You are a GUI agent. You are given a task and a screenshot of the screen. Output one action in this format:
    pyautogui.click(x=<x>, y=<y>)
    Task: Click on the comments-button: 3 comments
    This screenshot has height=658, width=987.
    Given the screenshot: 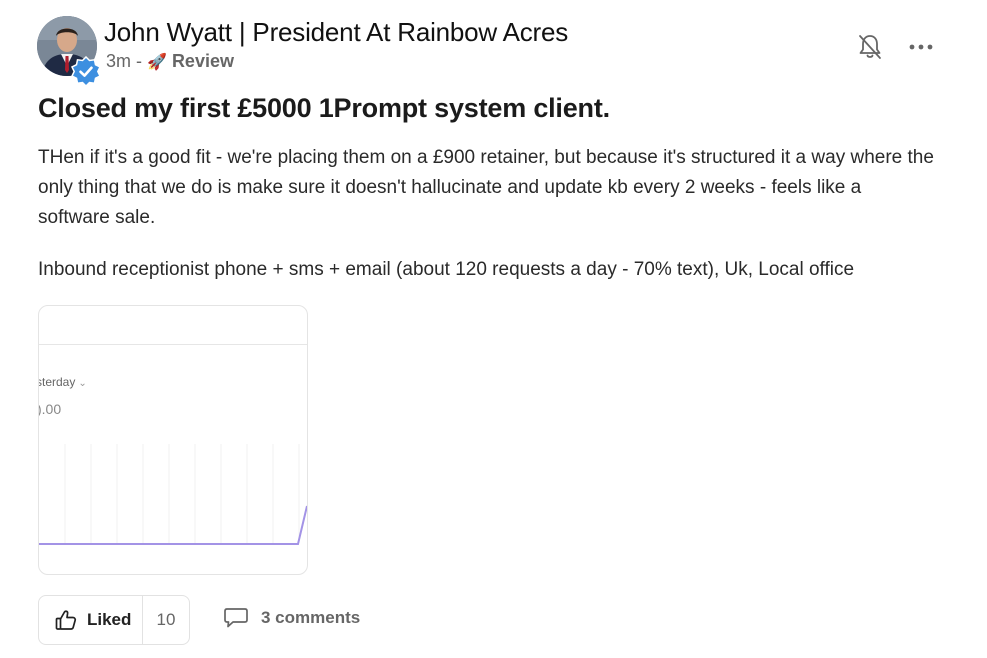 What is the action you would take?
    pyautogui.click(x=291, y=618)
    